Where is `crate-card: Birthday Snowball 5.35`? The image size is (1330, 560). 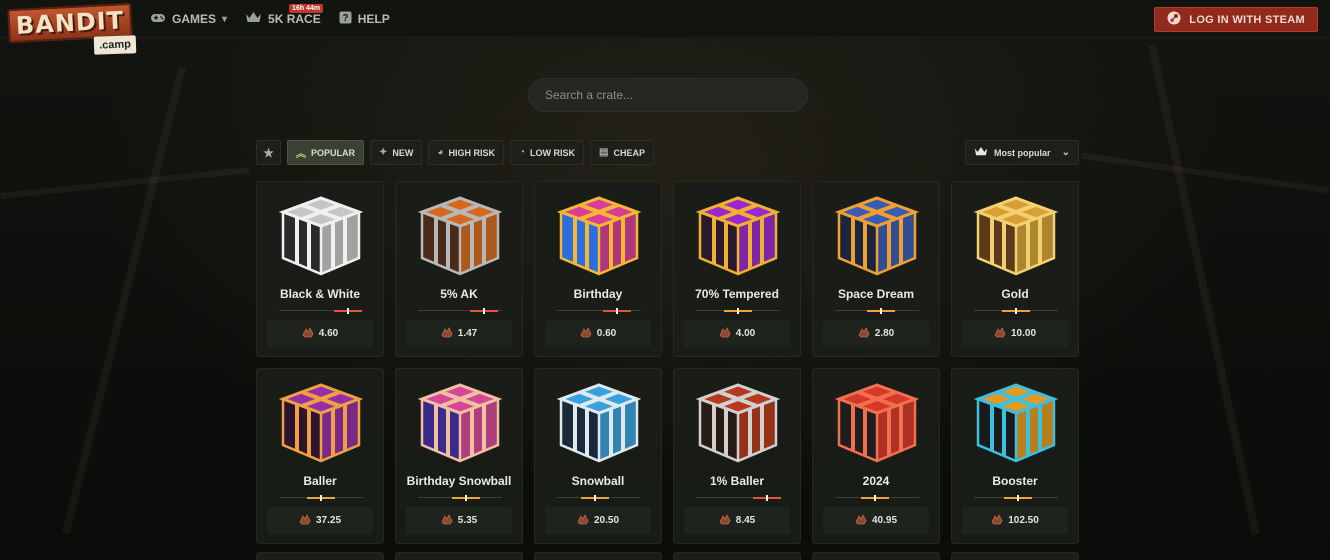
crate-card: Birthday Snowball 5.35 is located at coordinates (459, 456).